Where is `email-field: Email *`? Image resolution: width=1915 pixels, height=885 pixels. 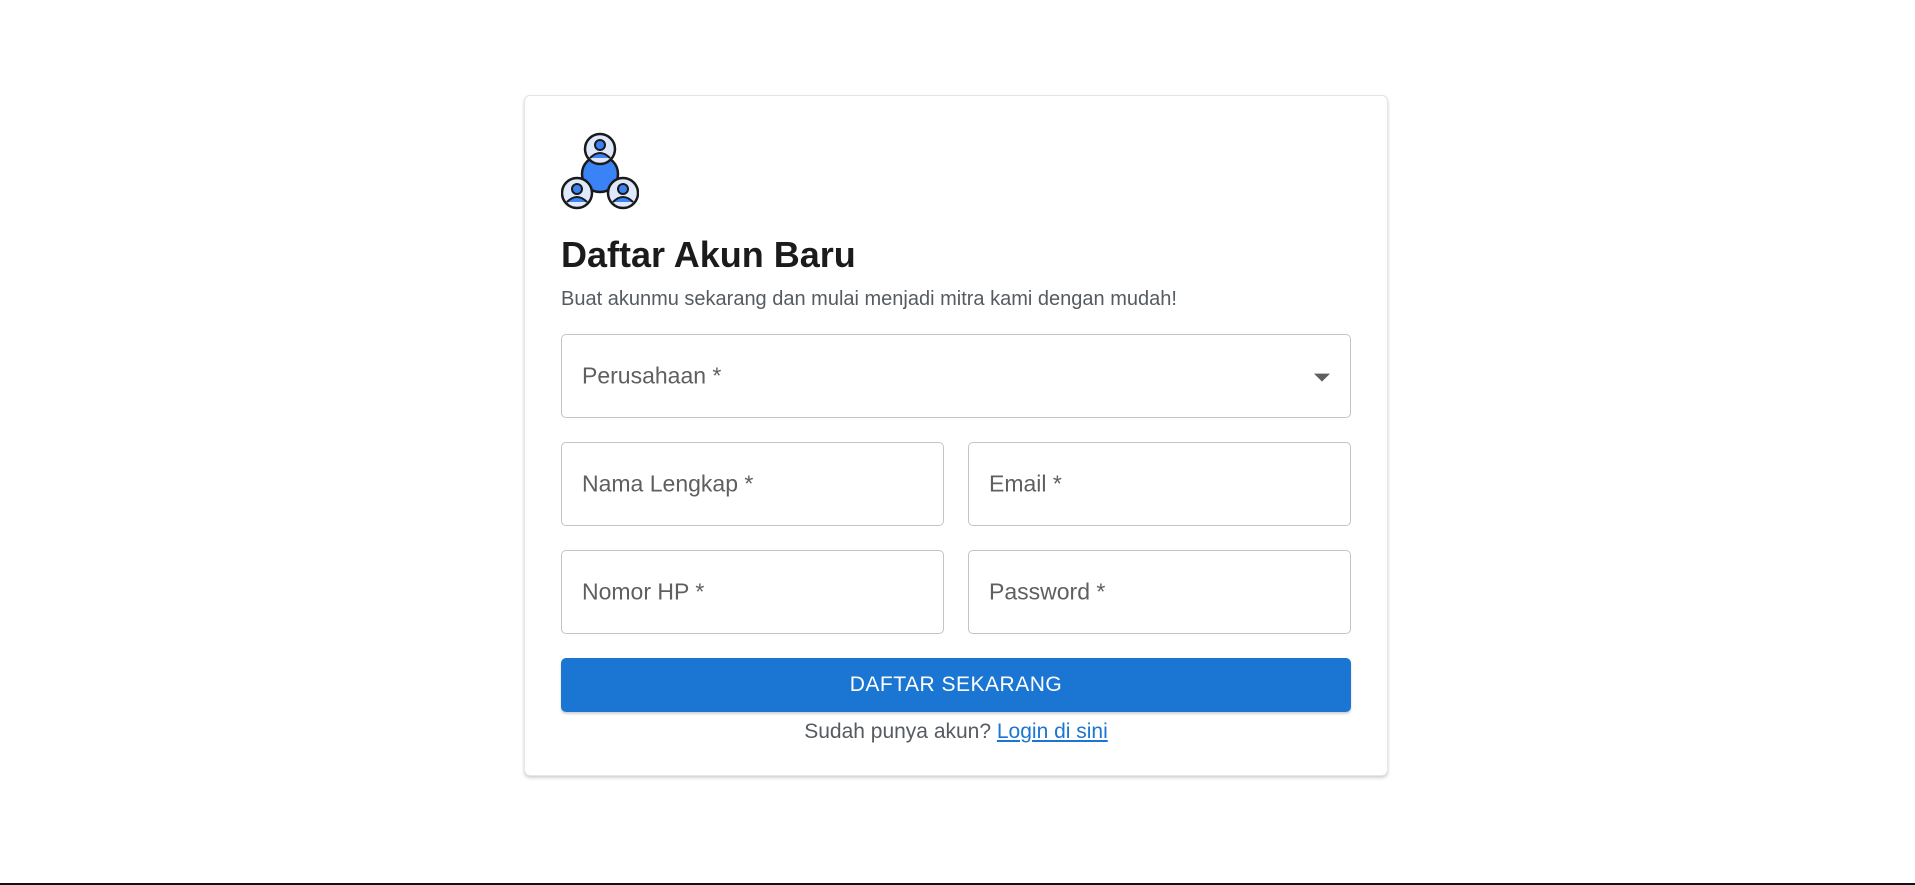 email-field: Email * is located at coordinates (1159, 484).